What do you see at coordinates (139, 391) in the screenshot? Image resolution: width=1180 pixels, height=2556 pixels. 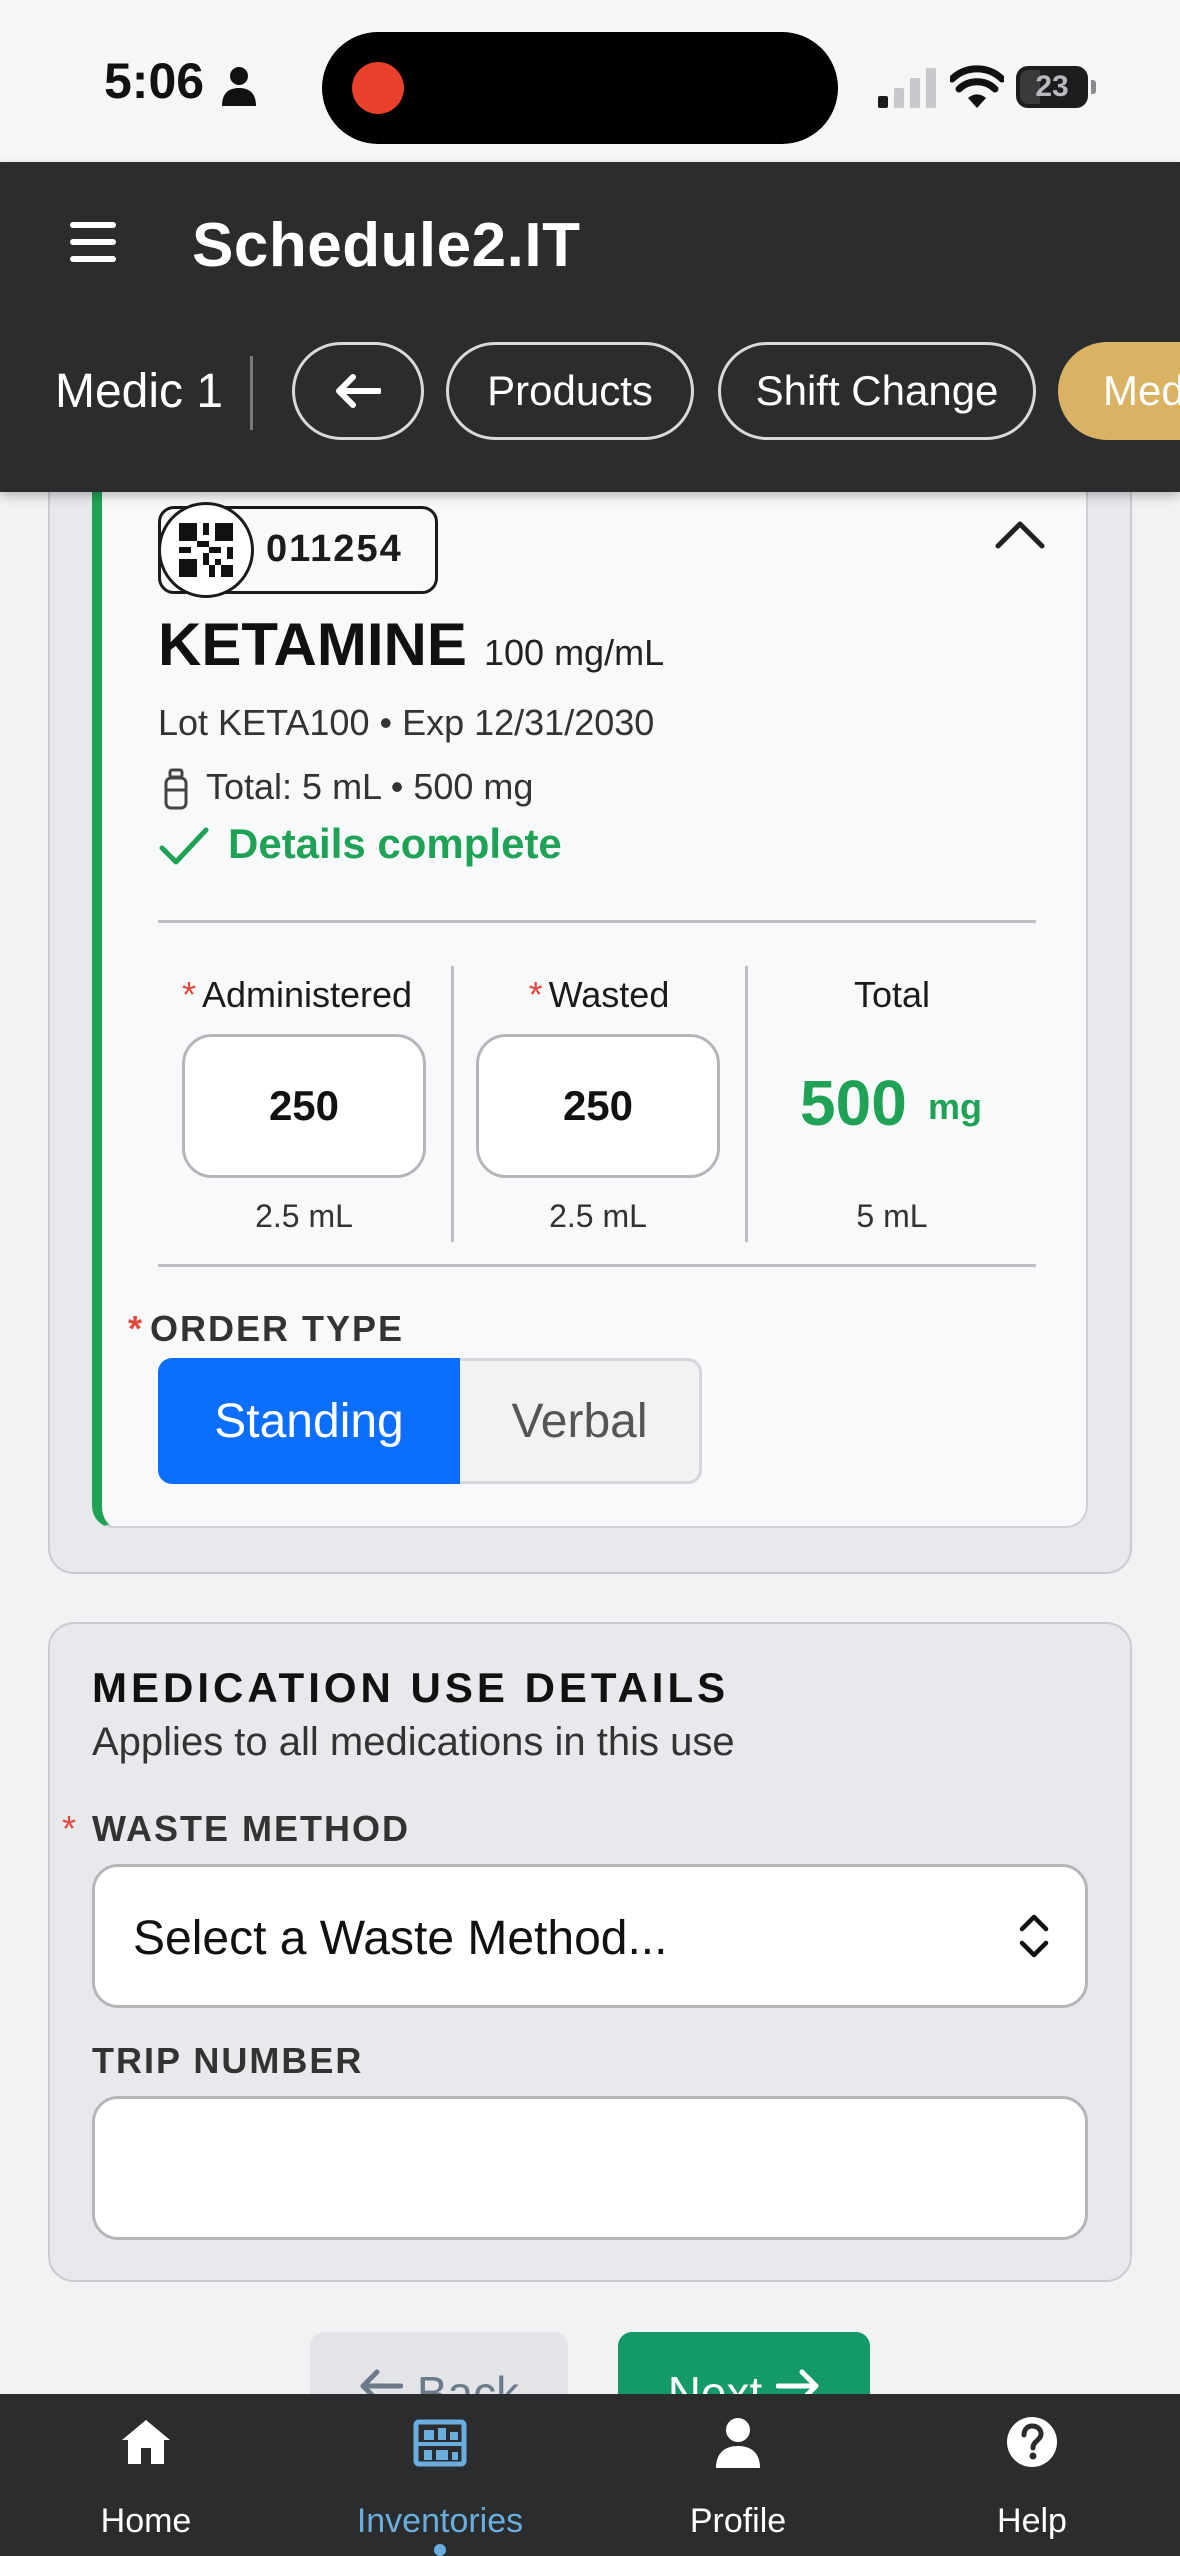 I see `unit-label: Medic 1` at bounding box center [139, 391].